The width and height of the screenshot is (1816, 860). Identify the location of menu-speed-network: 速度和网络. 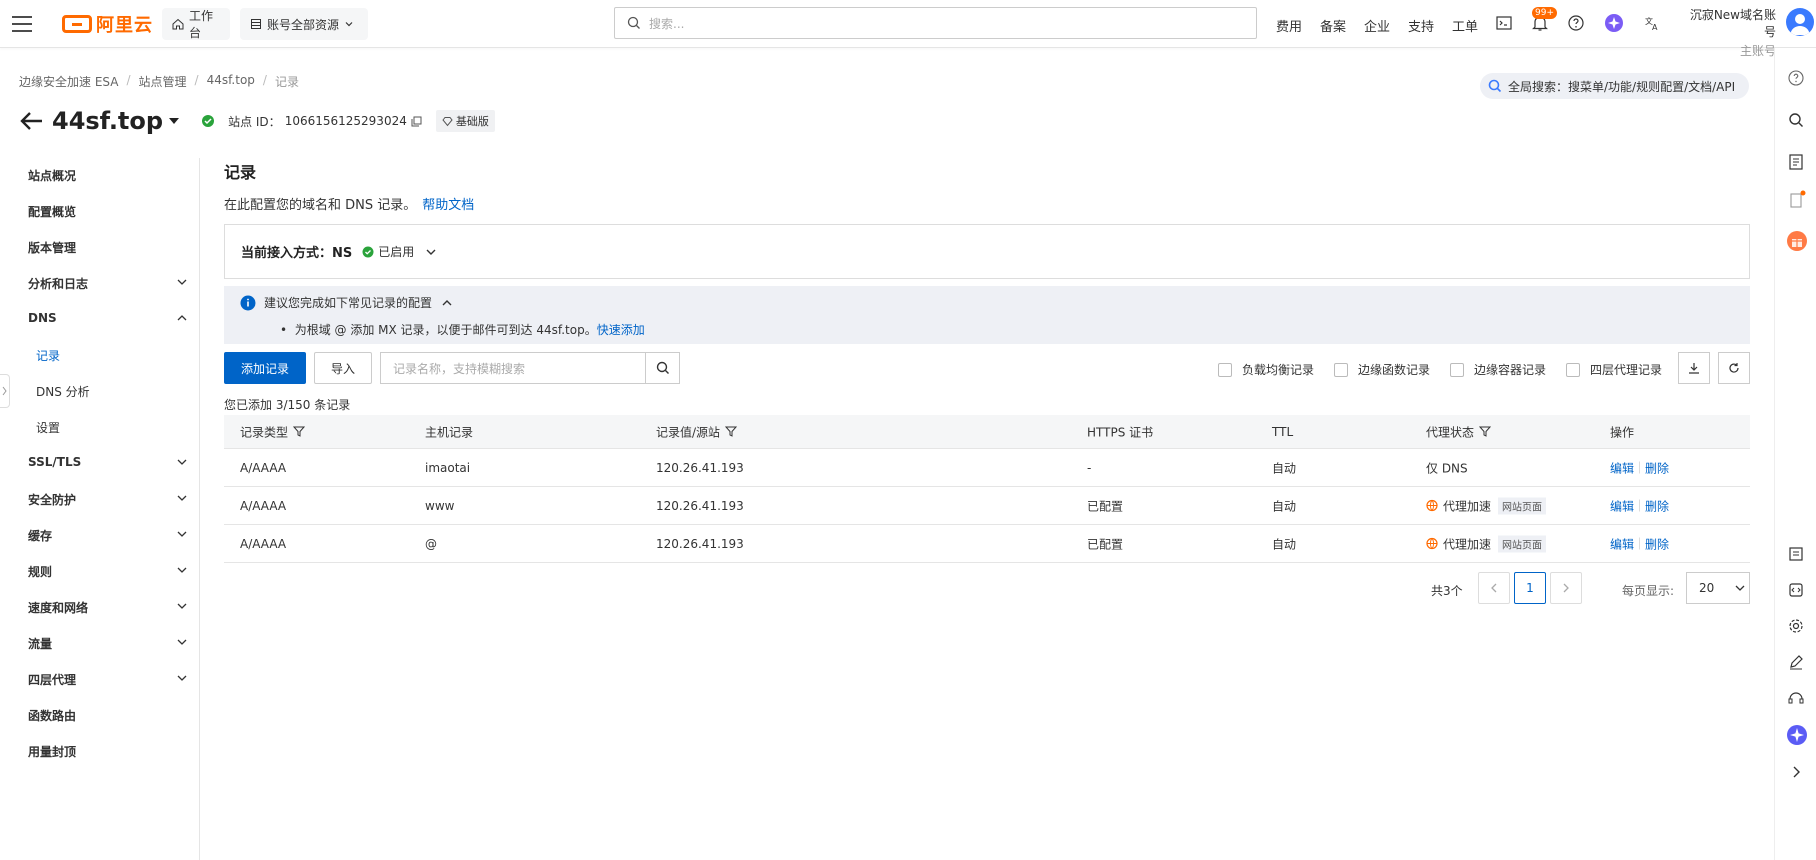
(58, 607).